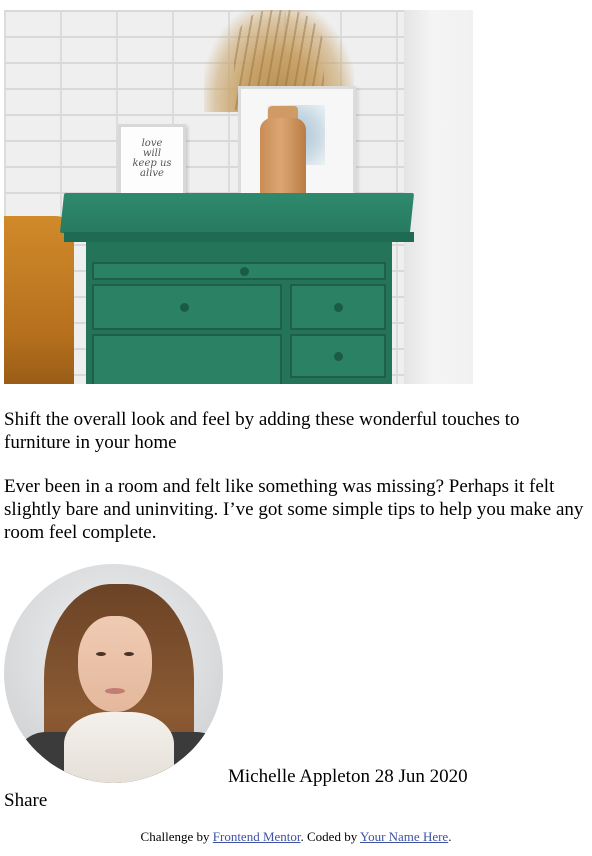 This screenshot has height=856, width=592. Describe the element at coordinates (330, 836) in the screenshot. I see `attribution-middle: . Coded by` at that location.